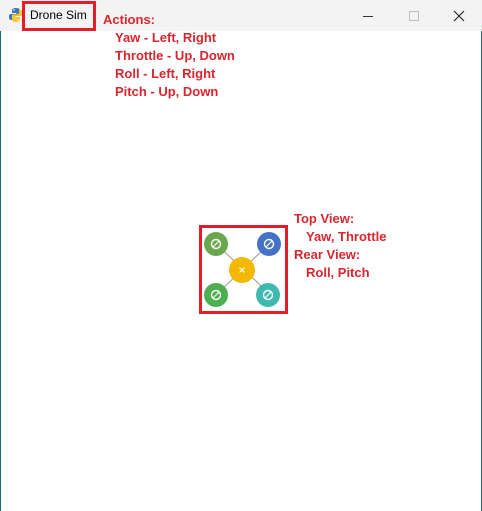 This screenshot has width=482, height=511. What do you see at coordinates (216, 244) in the screenshot?
I see `rotor-front-left` at bounding box center [216, 244].